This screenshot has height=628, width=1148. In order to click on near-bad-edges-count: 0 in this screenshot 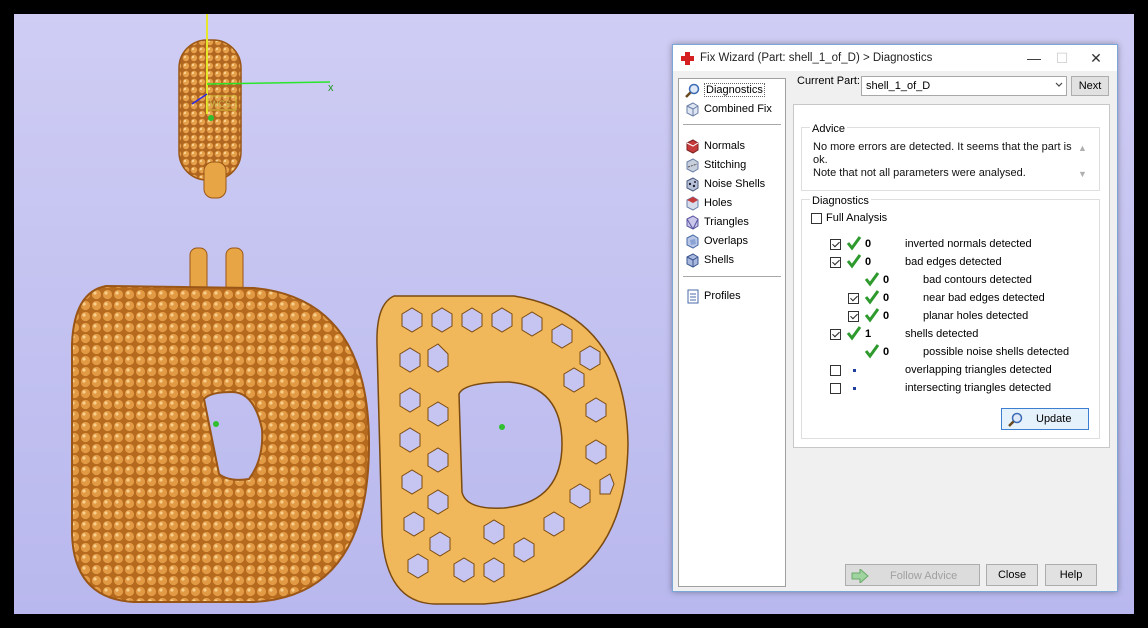, I will do `click(886, 298)`.